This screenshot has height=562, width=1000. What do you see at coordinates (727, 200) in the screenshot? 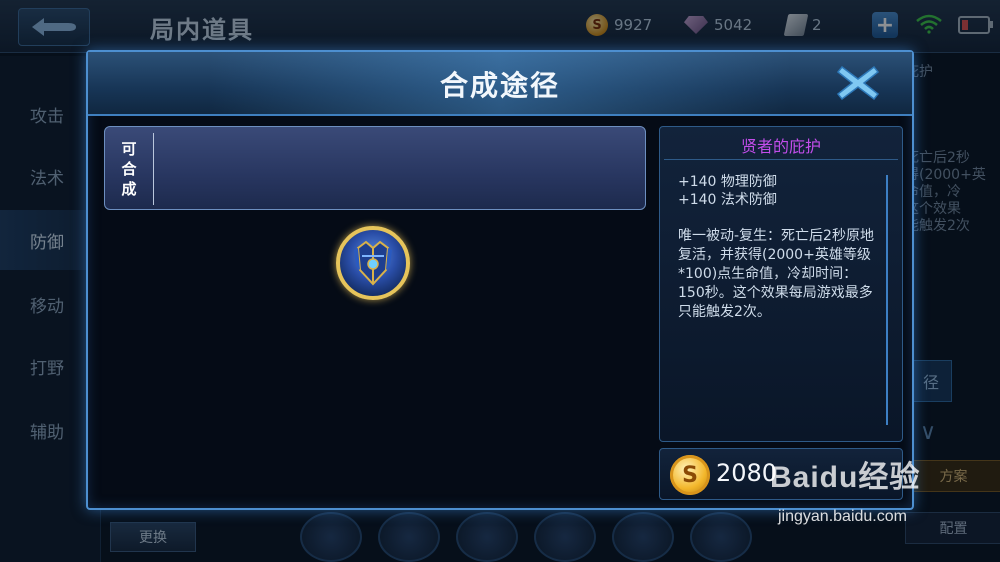
I see `stat-line: +140 法术防御` at bounding box center [727, 200].